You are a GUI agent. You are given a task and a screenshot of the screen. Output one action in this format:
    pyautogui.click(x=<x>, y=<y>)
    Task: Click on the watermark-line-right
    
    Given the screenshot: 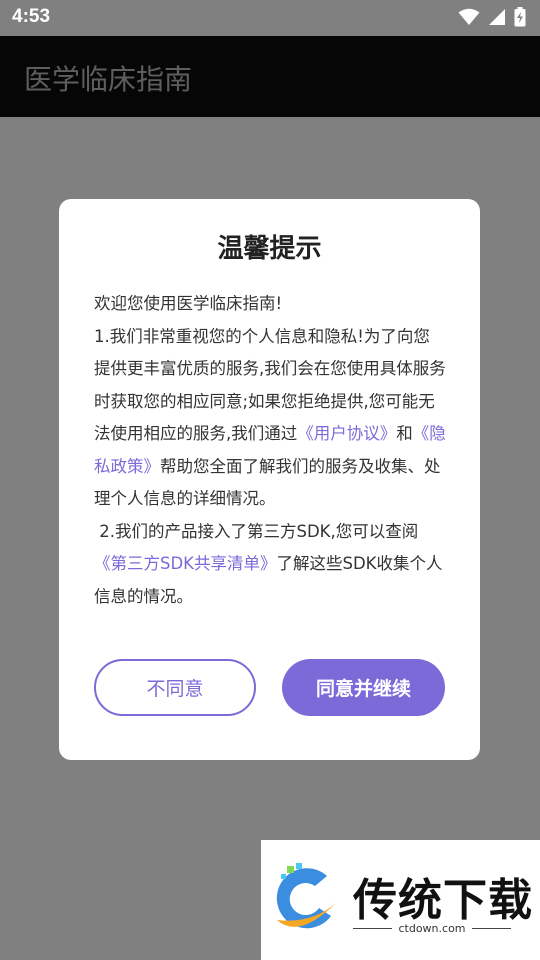 What is the action you would take?
    pyautogui.click(x=491, y=928)
    